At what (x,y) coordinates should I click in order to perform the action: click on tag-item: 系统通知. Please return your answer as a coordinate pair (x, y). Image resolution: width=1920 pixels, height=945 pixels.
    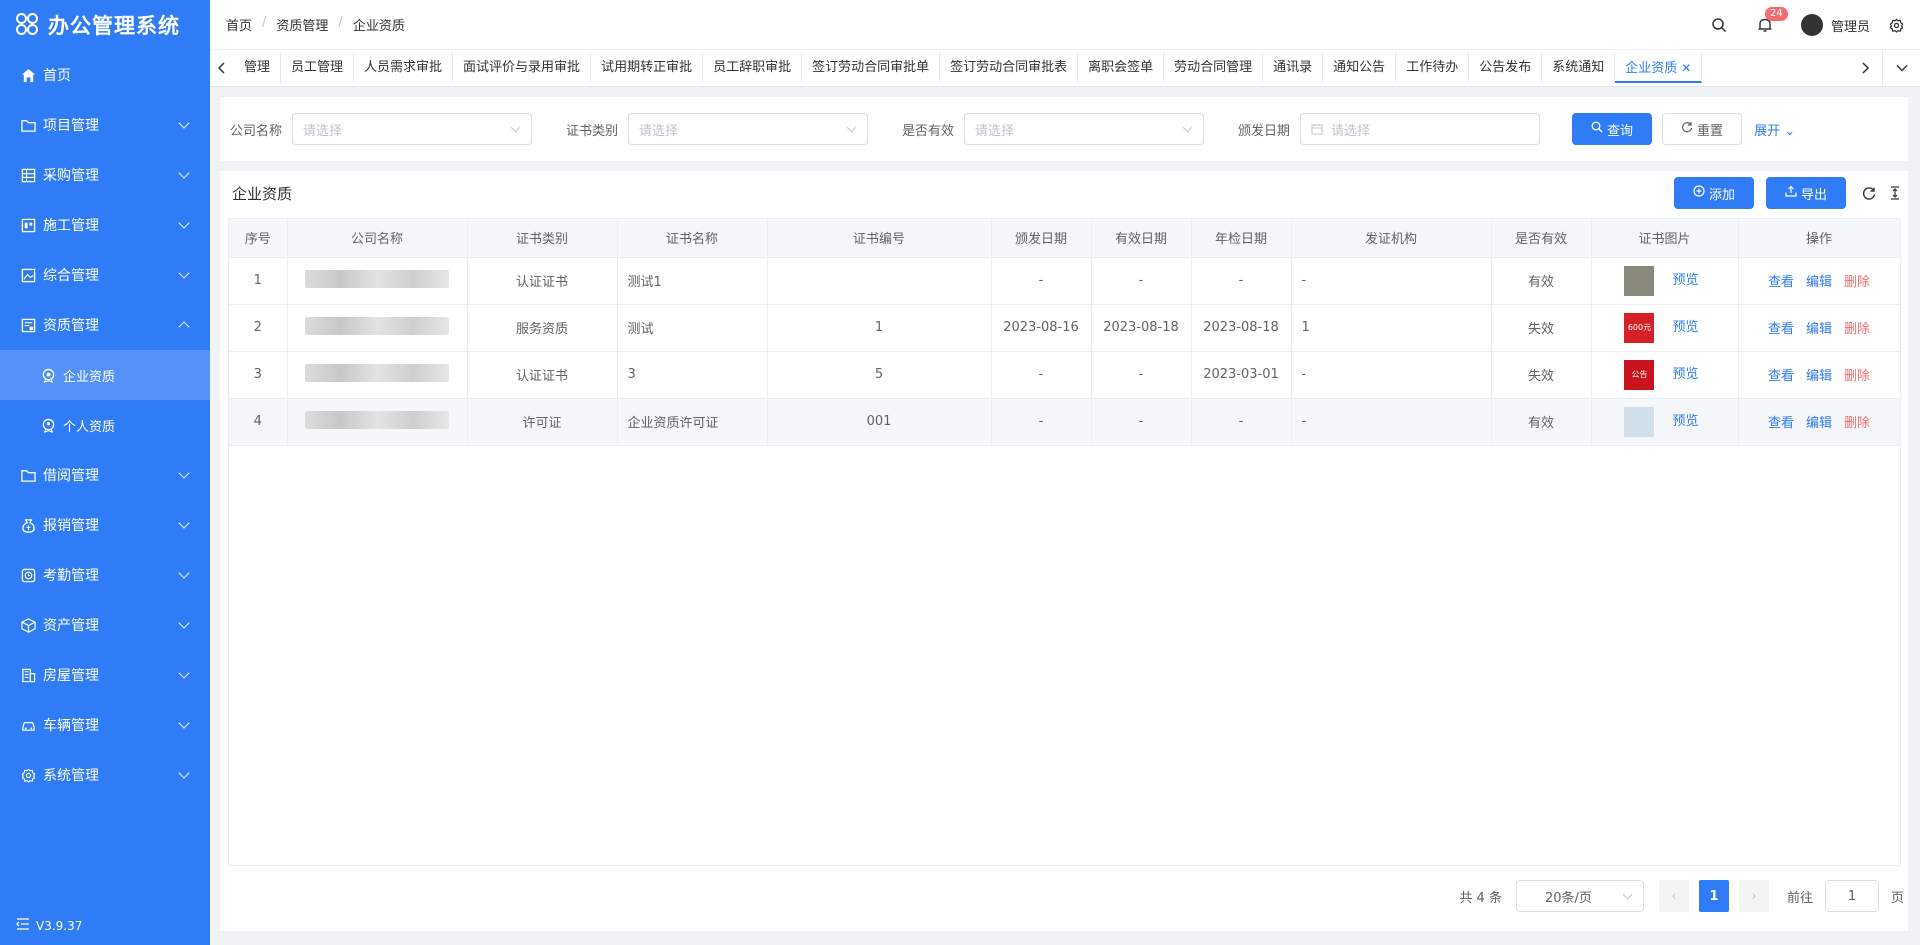
    Looking at the image, I should click on (1579, 68).